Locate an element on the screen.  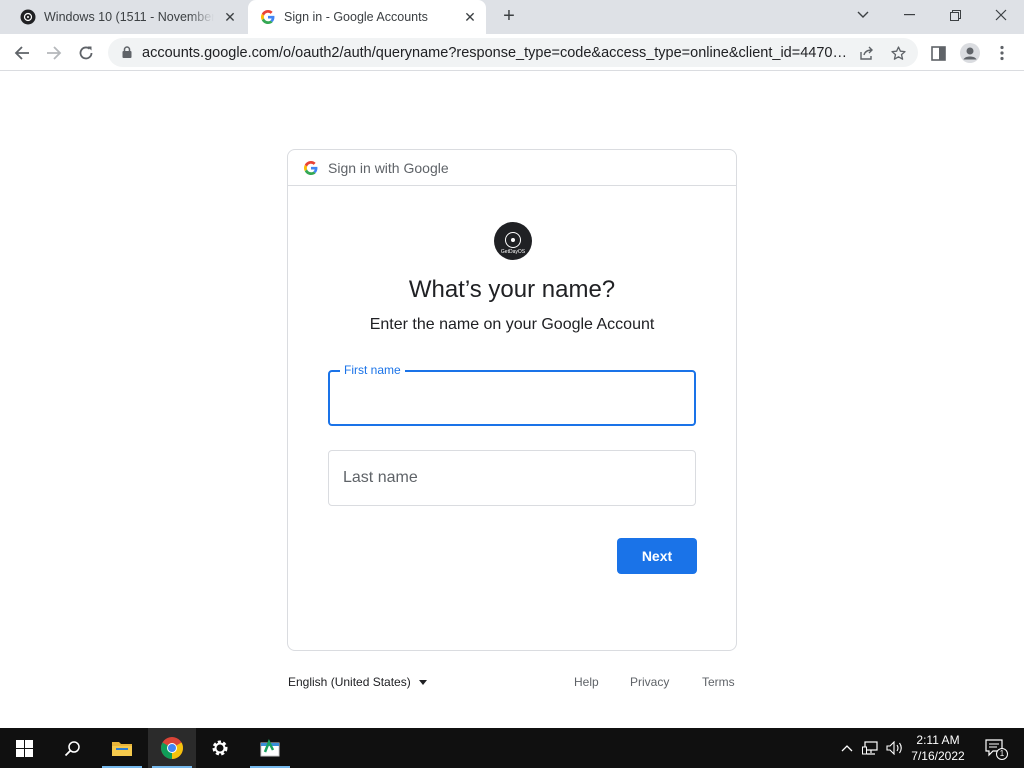
browser-menu-button is located at coordinates (1002, 53).